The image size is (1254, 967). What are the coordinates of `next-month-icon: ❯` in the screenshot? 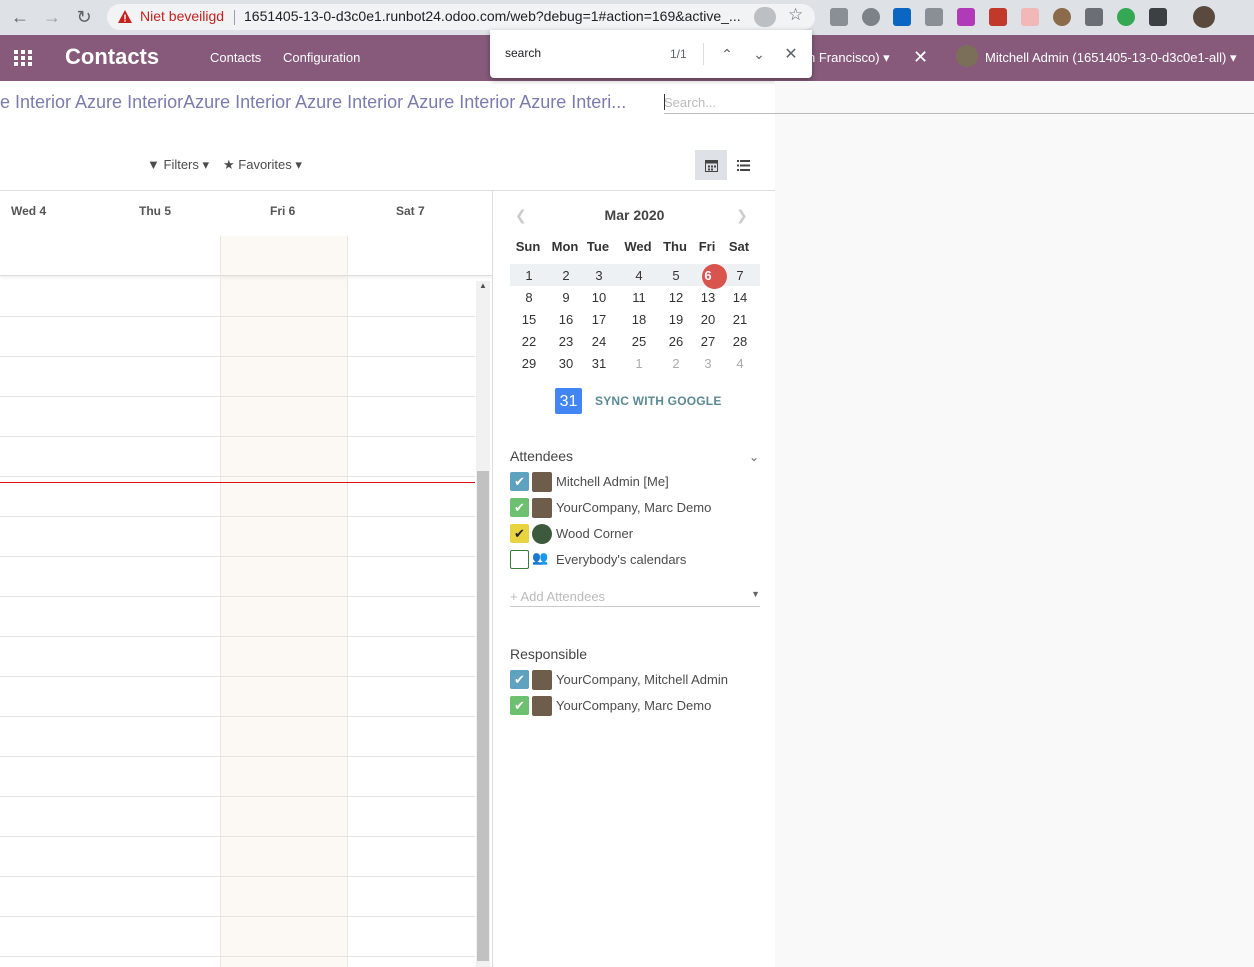 It's located at (742, 215).